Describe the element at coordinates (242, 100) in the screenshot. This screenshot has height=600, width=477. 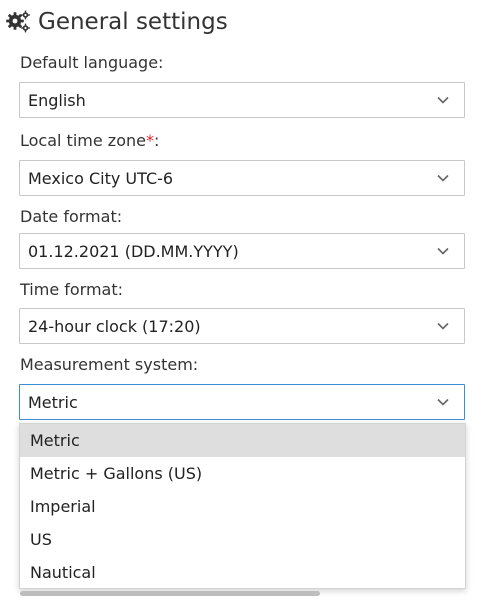
I see `language-select: English` at that location.